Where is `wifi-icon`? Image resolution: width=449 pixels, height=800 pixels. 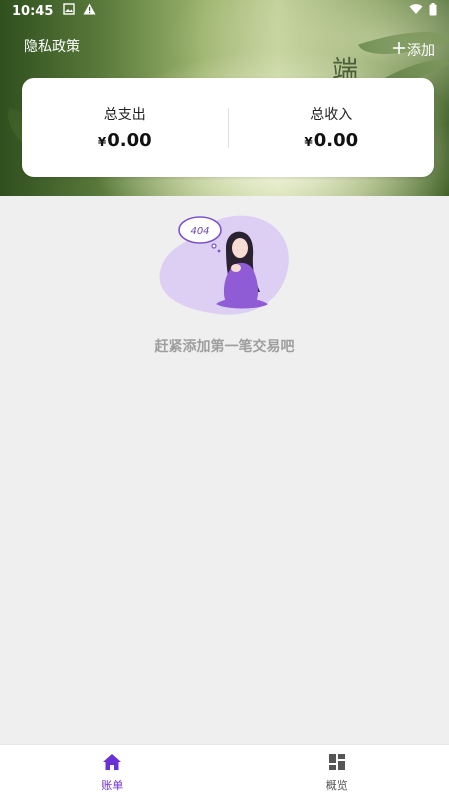 wifi-icon is located at coordinates (416, 11).